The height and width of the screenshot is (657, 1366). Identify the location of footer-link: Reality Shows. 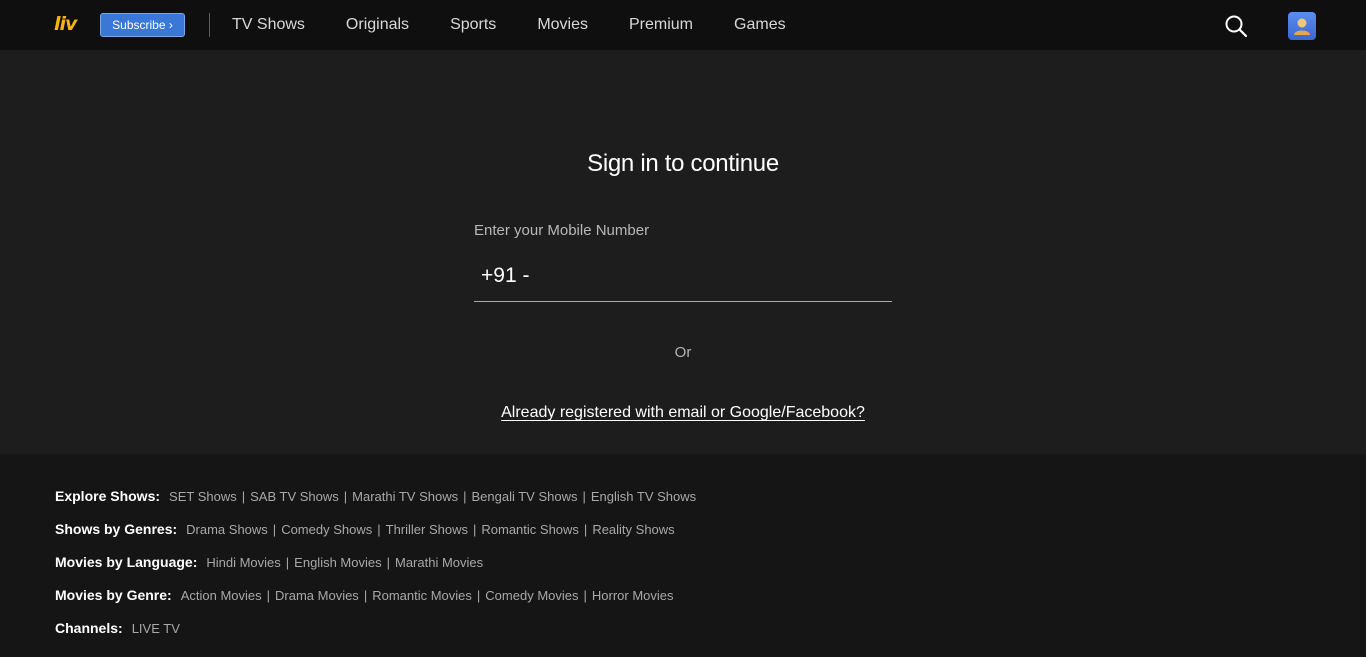
(633, 529).